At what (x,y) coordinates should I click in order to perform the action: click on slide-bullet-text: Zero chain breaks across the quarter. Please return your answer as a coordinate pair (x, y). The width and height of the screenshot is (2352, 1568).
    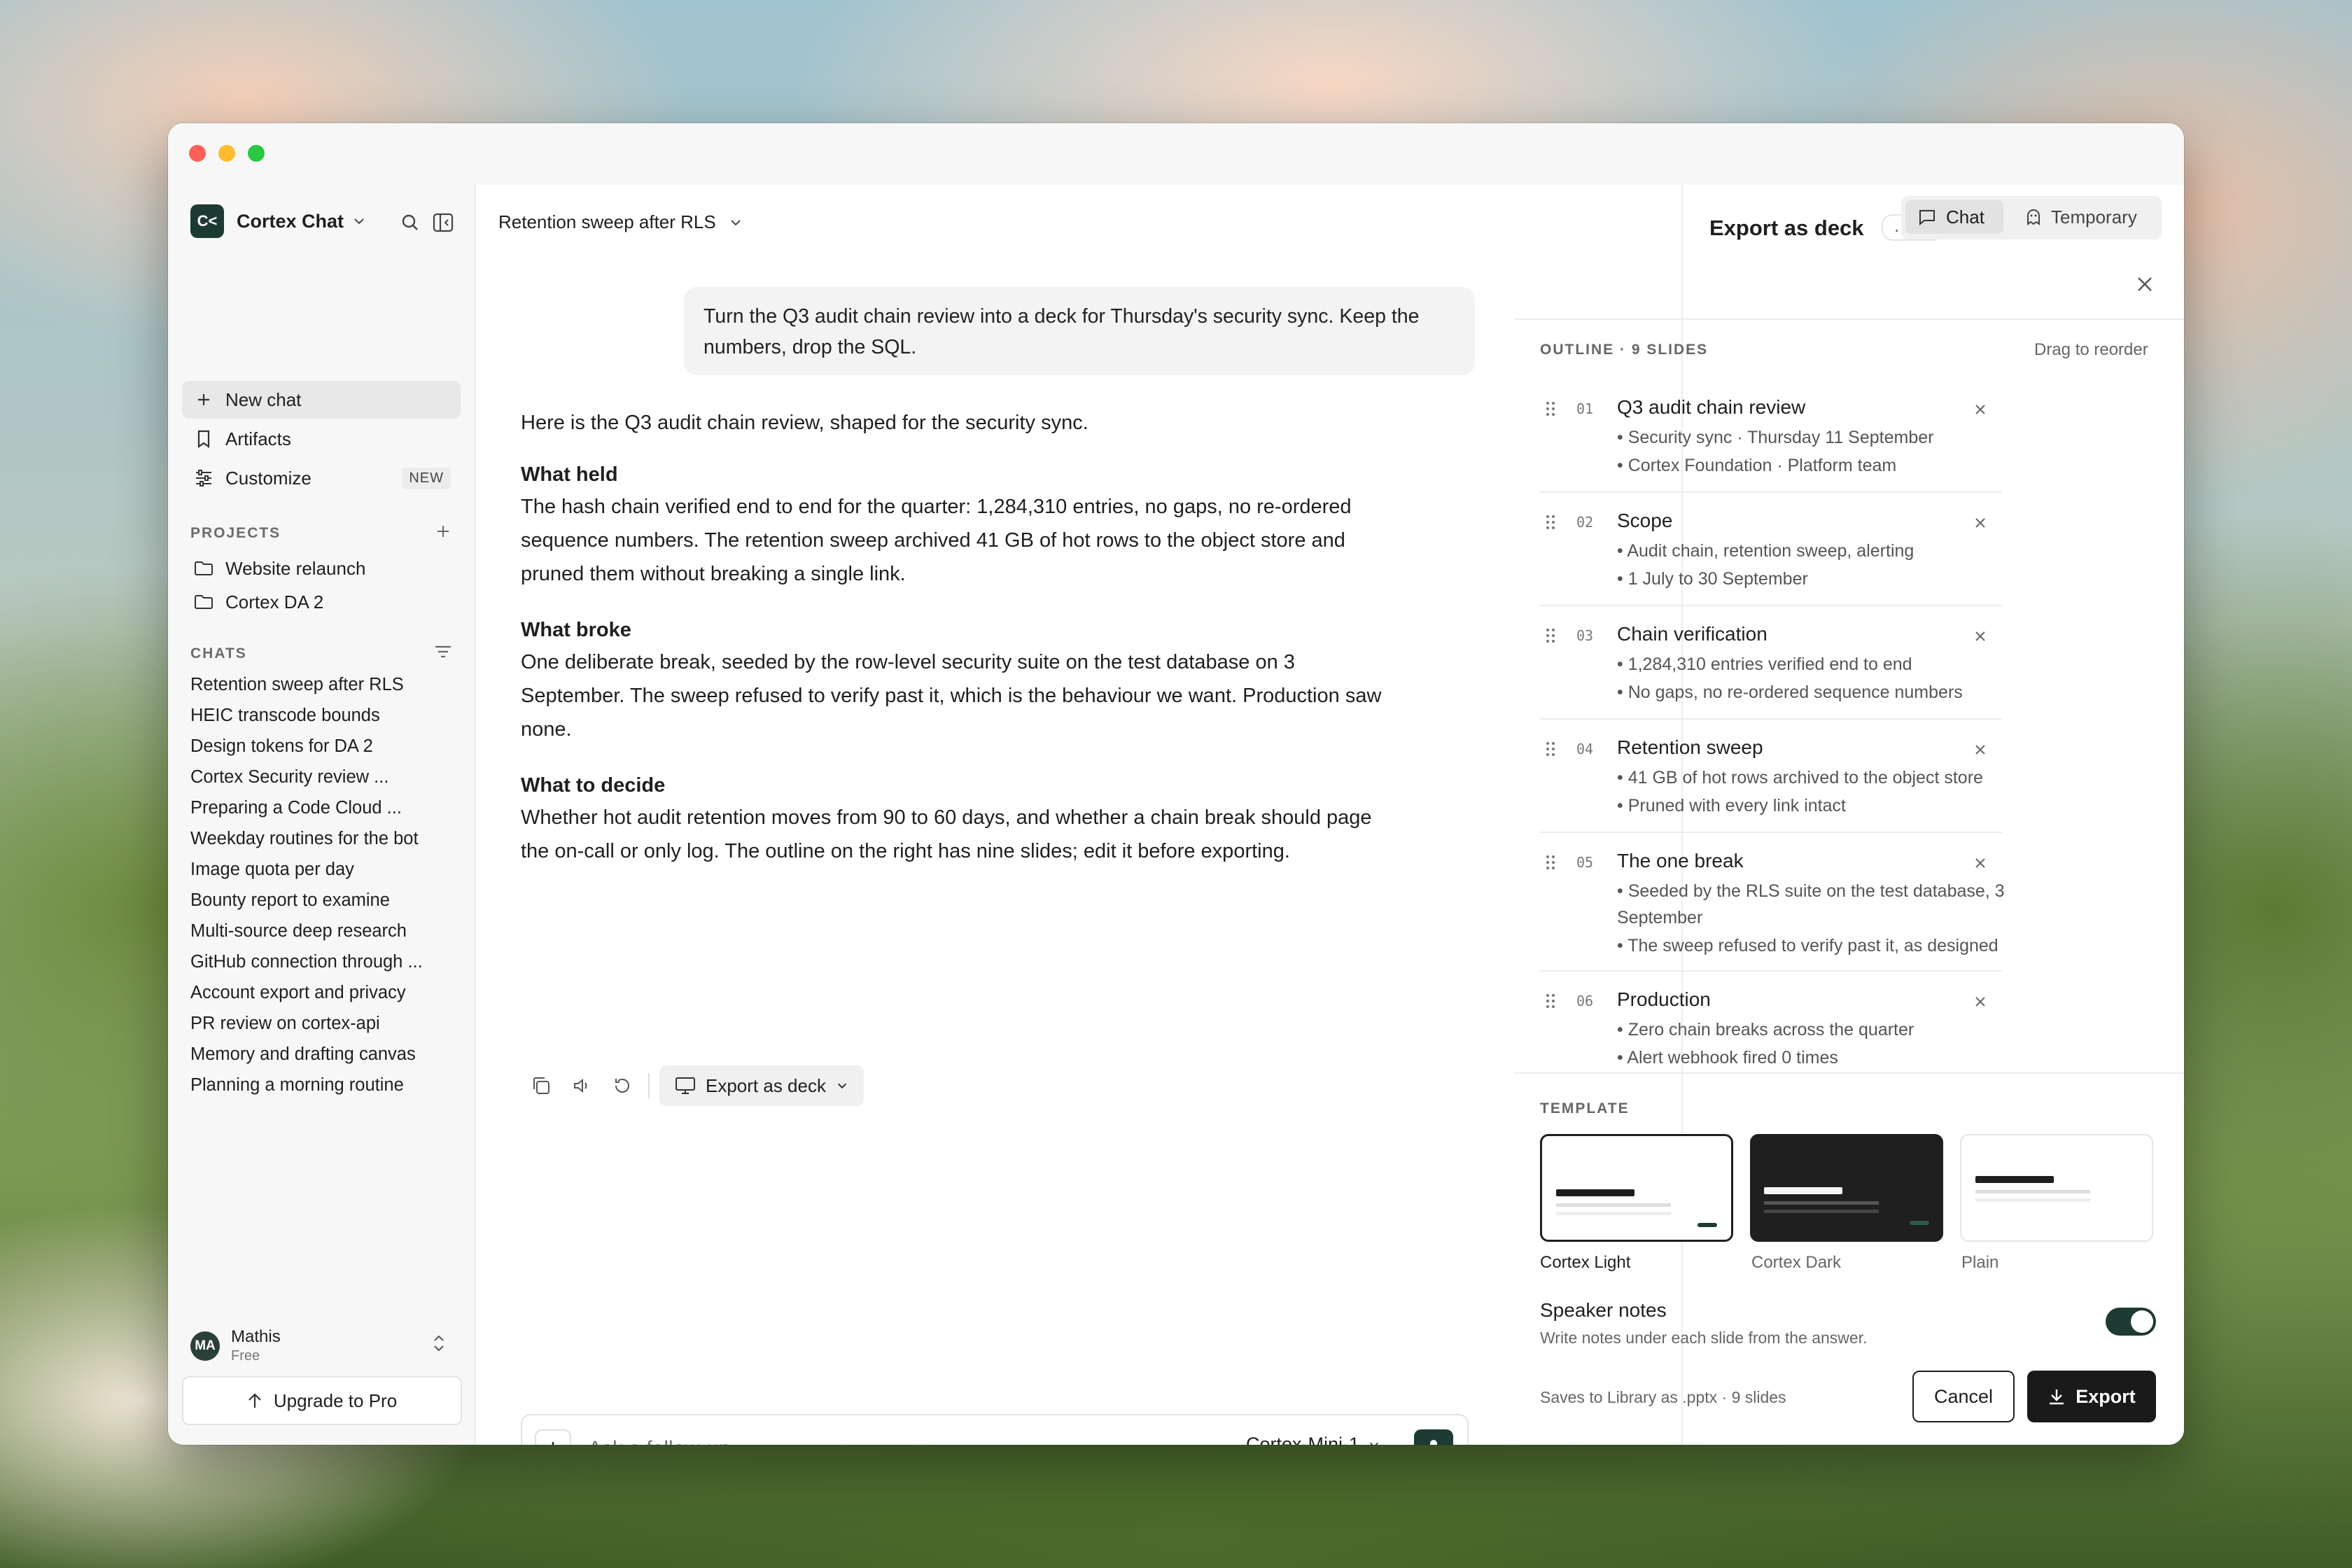
    Looking at the image, I should click on (1771, 1030).